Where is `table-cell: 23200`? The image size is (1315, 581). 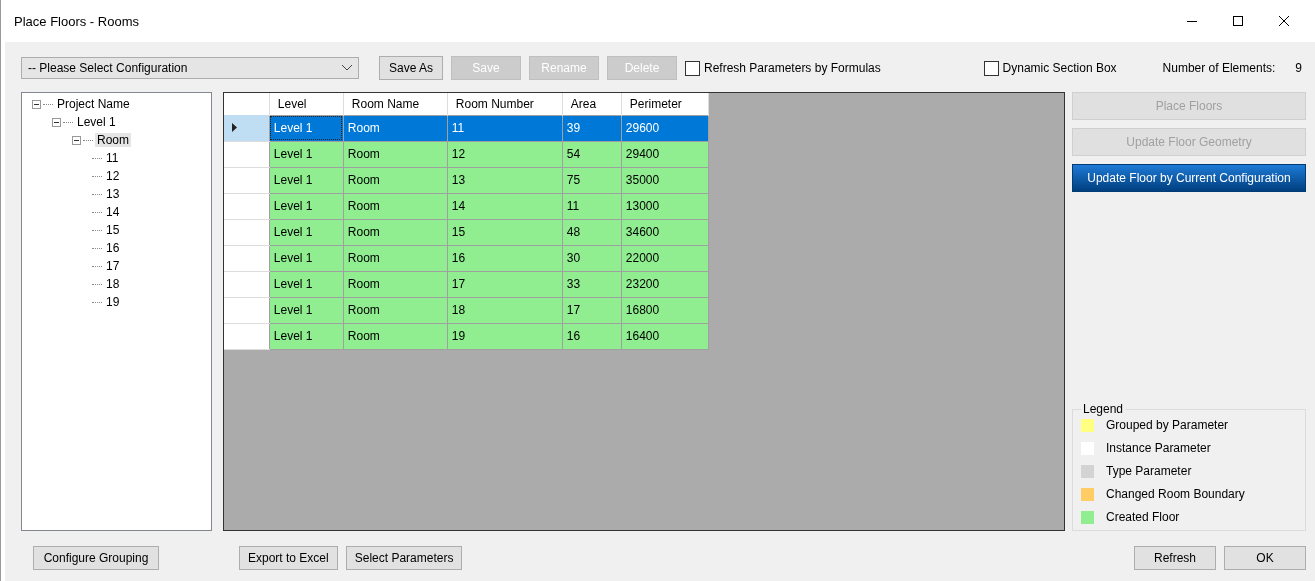 table-cell: 23200 is located at coordinates (665, 284).